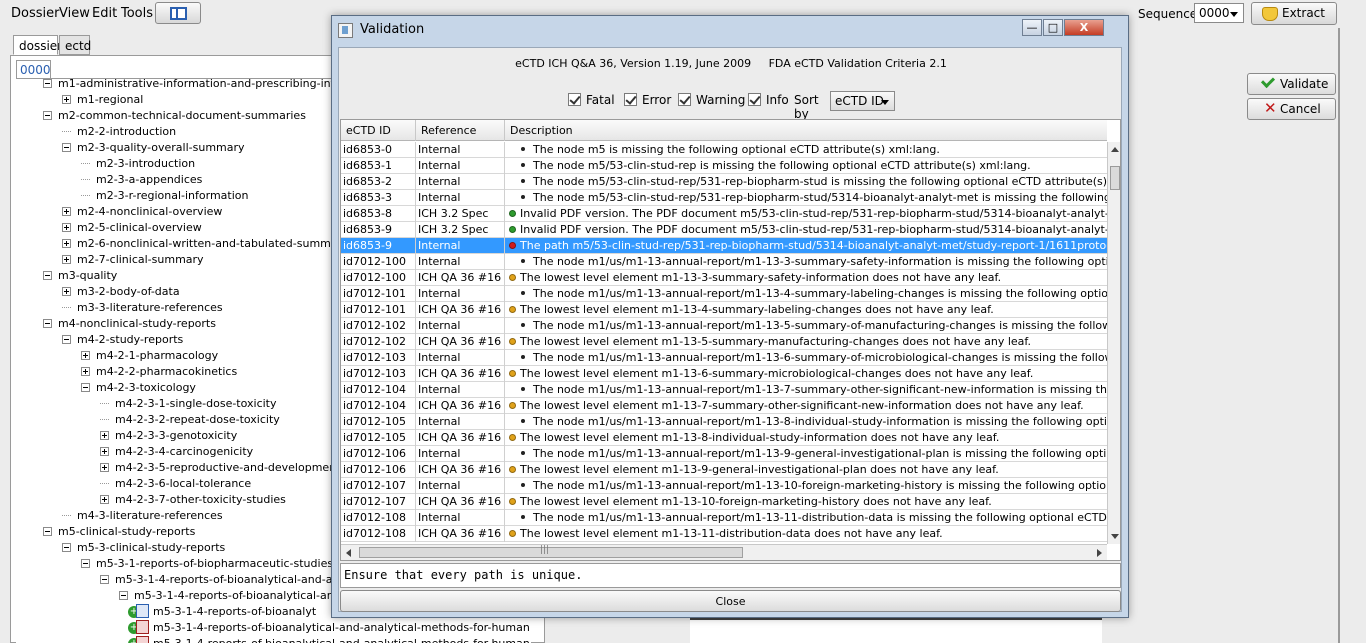  I want to click on cell-ectd-id: id7012-105, so click(378, 438).